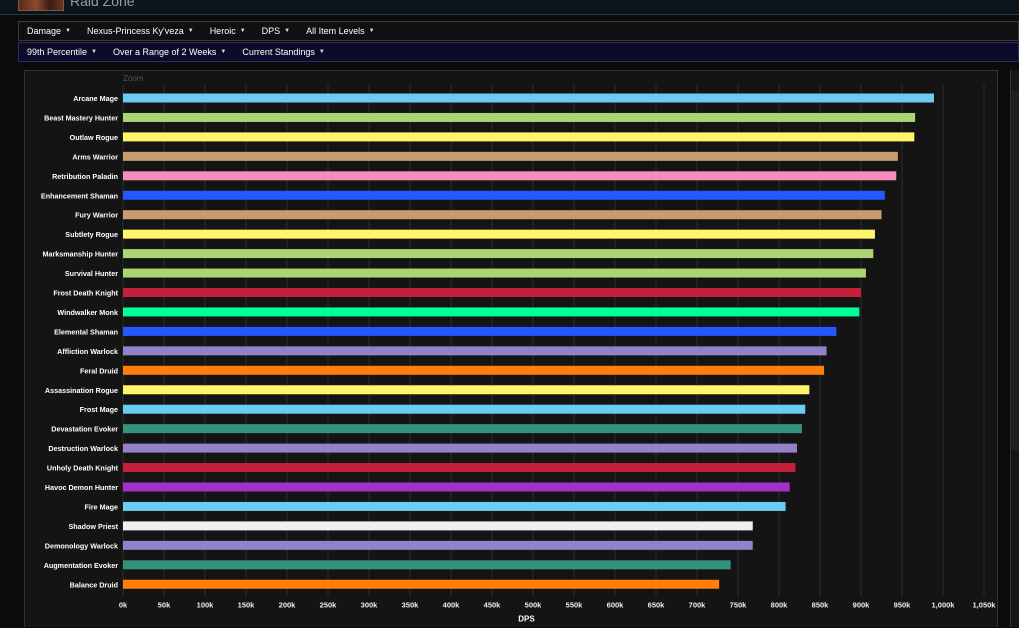  What do you see at coordinates (81, 565) in the screenshot?
I see `category-label: Augmentation Evoker` at bounding box center [81, 565].